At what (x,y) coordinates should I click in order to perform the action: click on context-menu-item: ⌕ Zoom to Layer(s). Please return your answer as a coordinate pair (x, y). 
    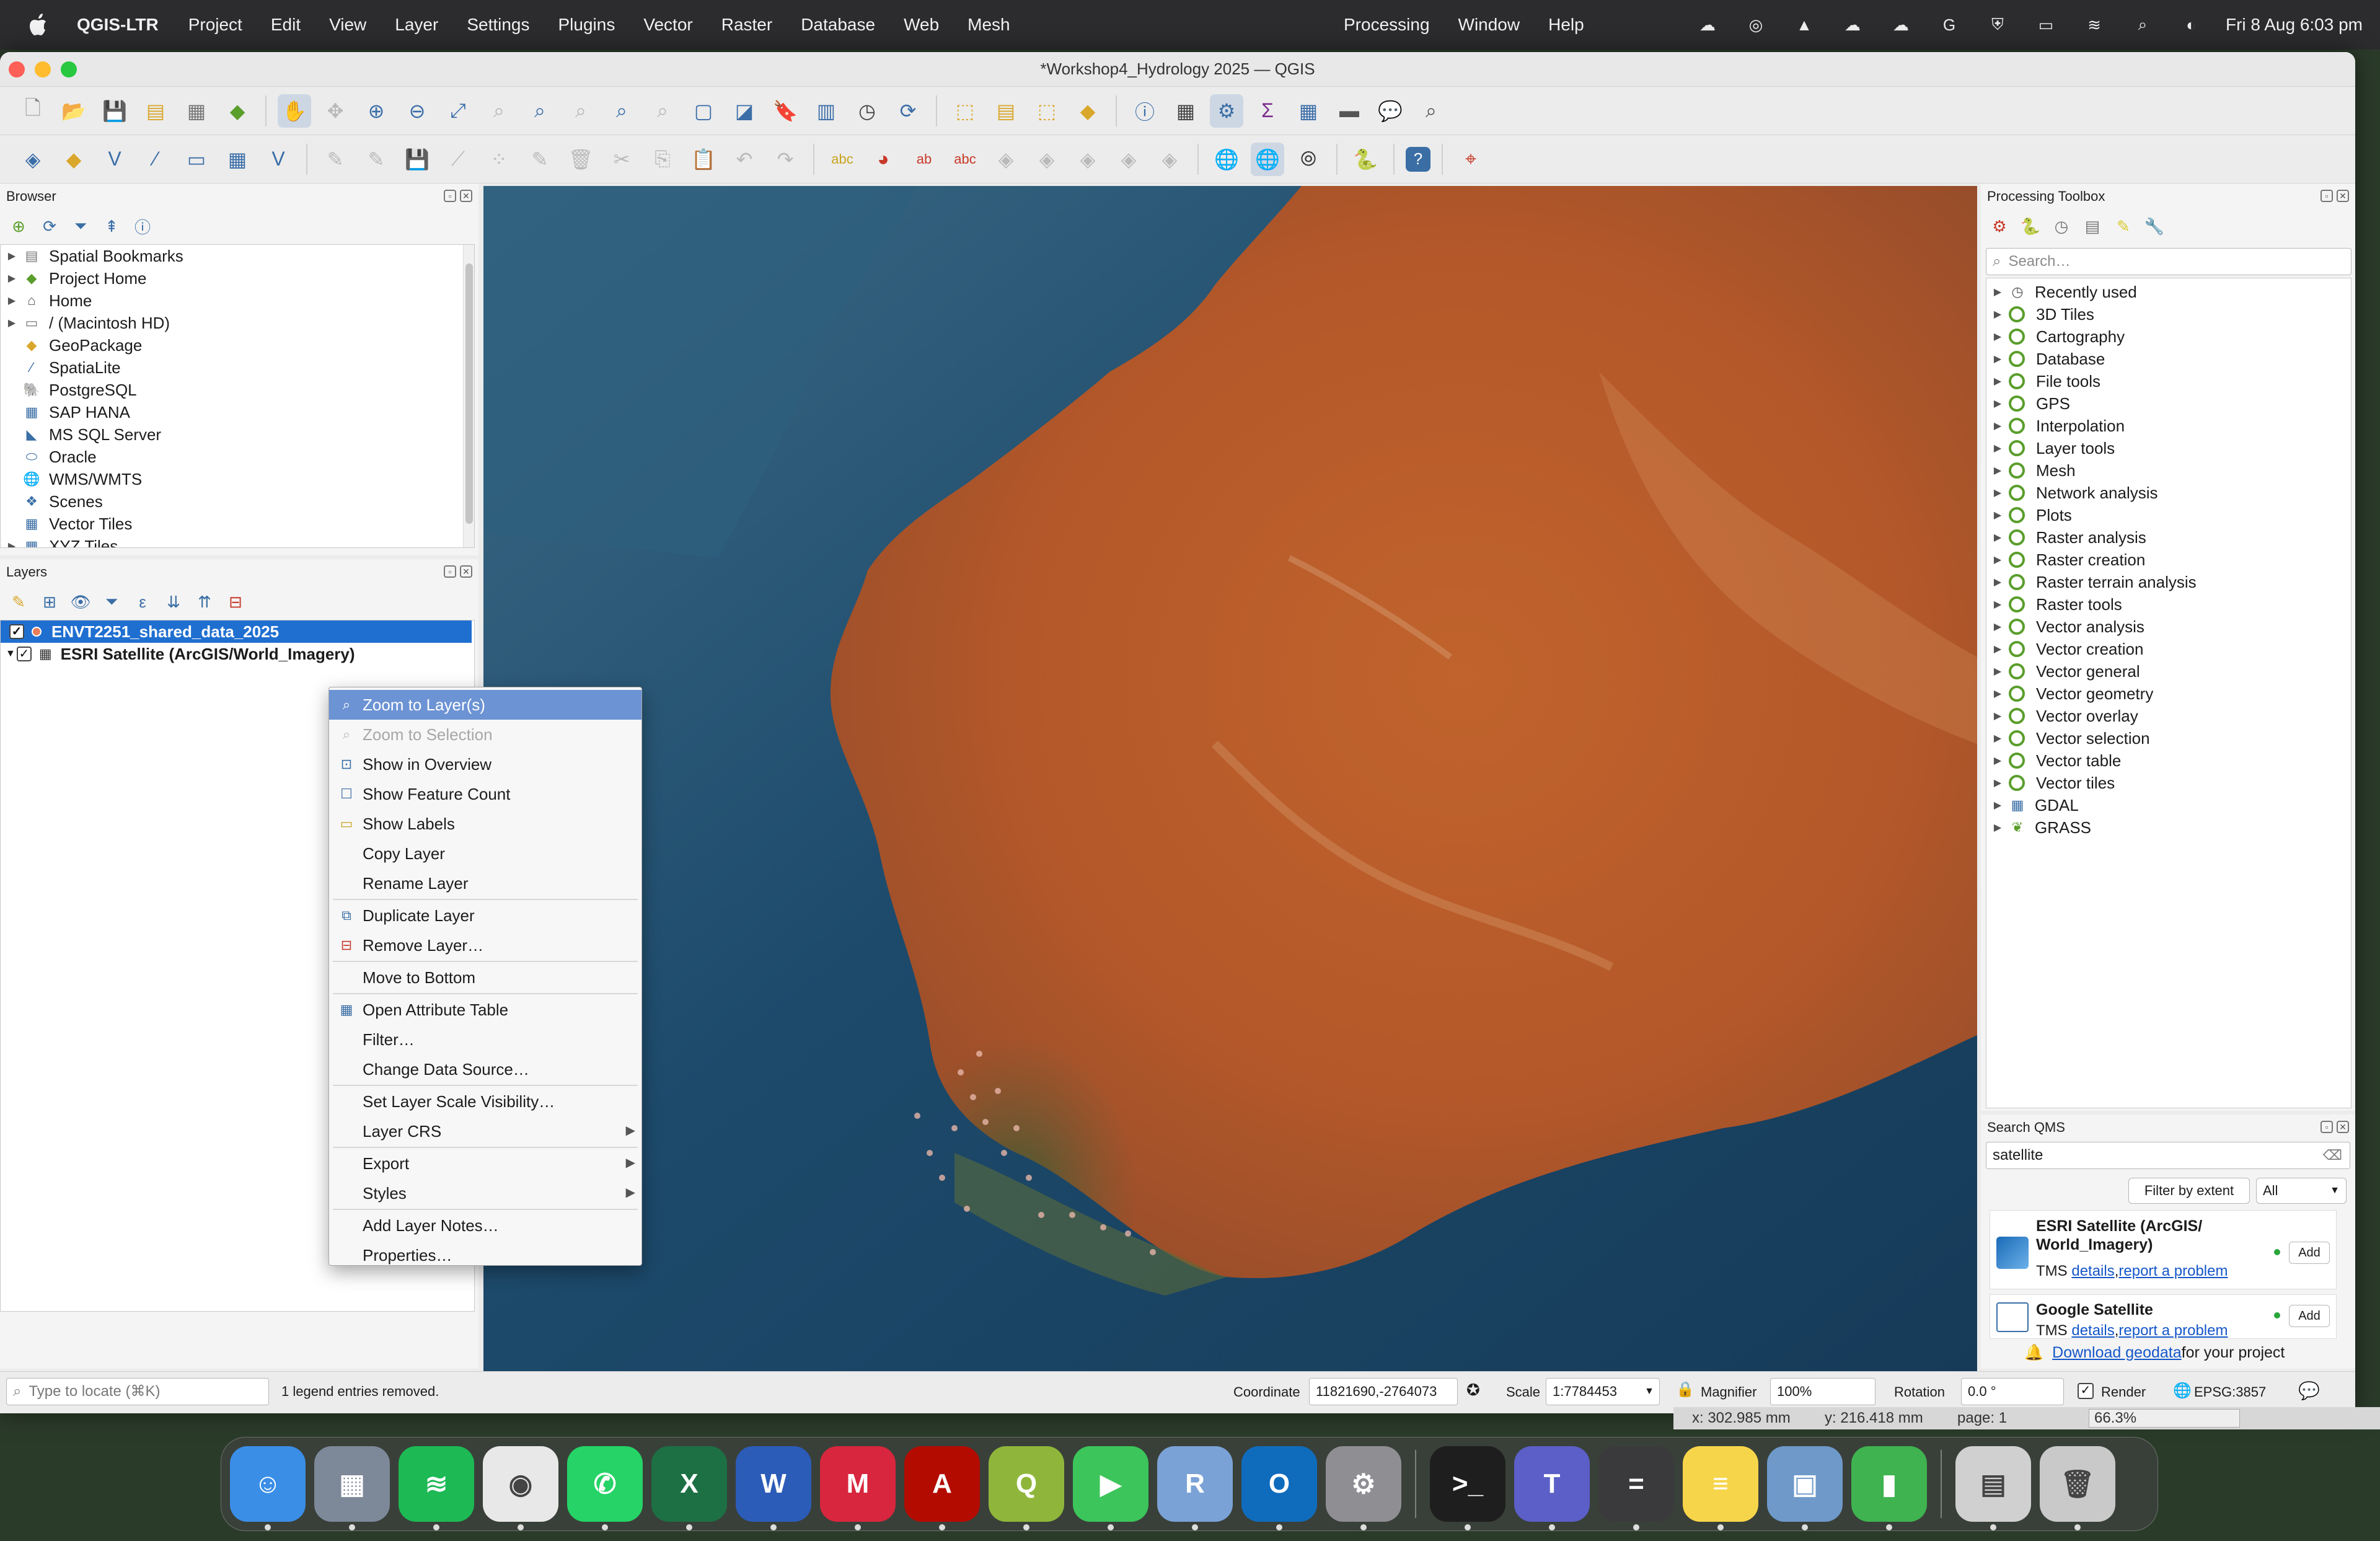
    Looking at the image, I should click on (485, 705).